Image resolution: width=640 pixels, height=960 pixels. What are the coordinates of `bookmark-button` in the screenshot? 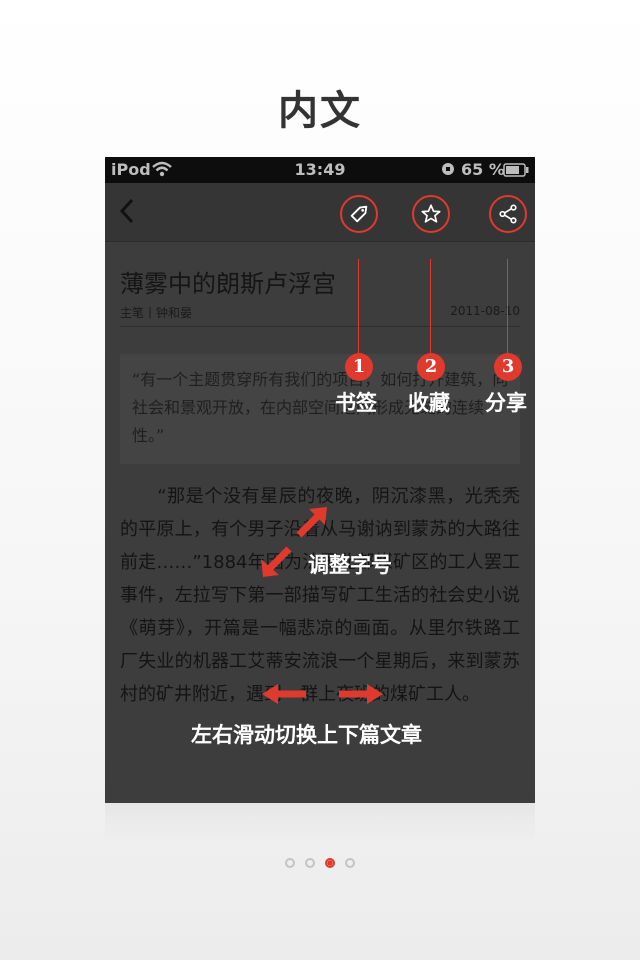 It's located at (359, 214).